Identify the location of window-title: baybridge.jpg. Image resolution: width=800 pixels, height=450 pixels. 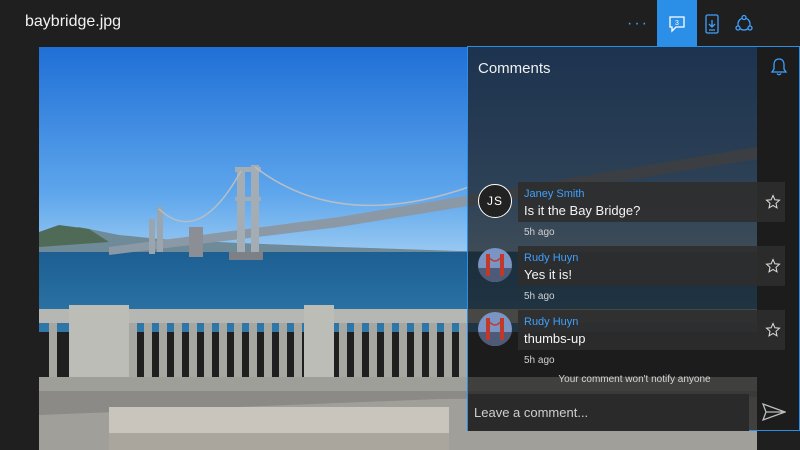
(73, 21).